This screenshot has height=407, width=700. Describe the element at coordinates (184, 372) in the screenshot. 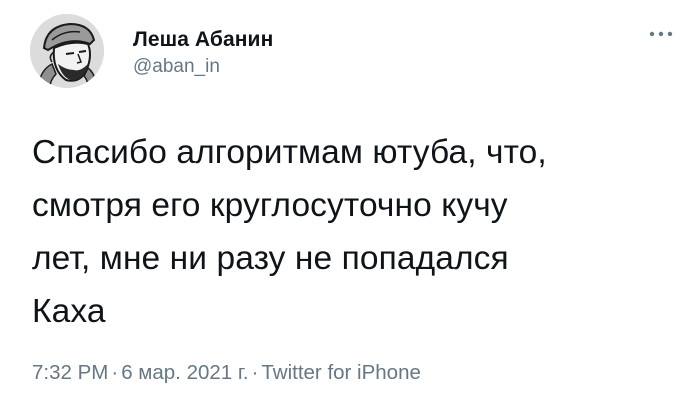

I see `tweet-date: 6 мар. 2021 г.` at that location.